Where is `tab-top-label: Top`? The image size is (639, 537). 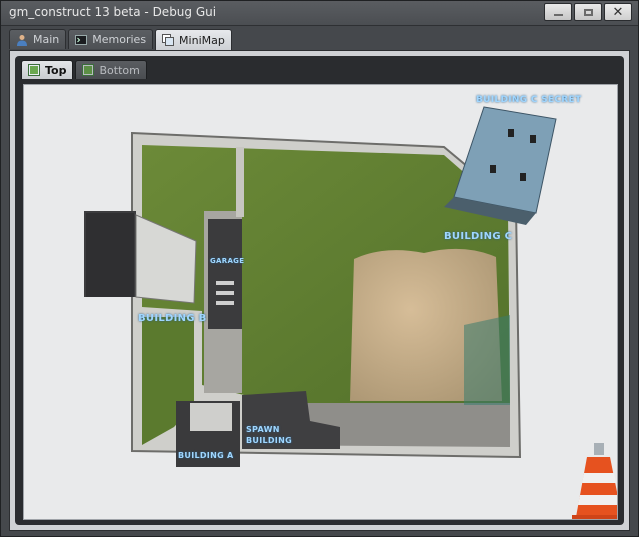
tab-top-label: Top is located at coordinates (56, 70).